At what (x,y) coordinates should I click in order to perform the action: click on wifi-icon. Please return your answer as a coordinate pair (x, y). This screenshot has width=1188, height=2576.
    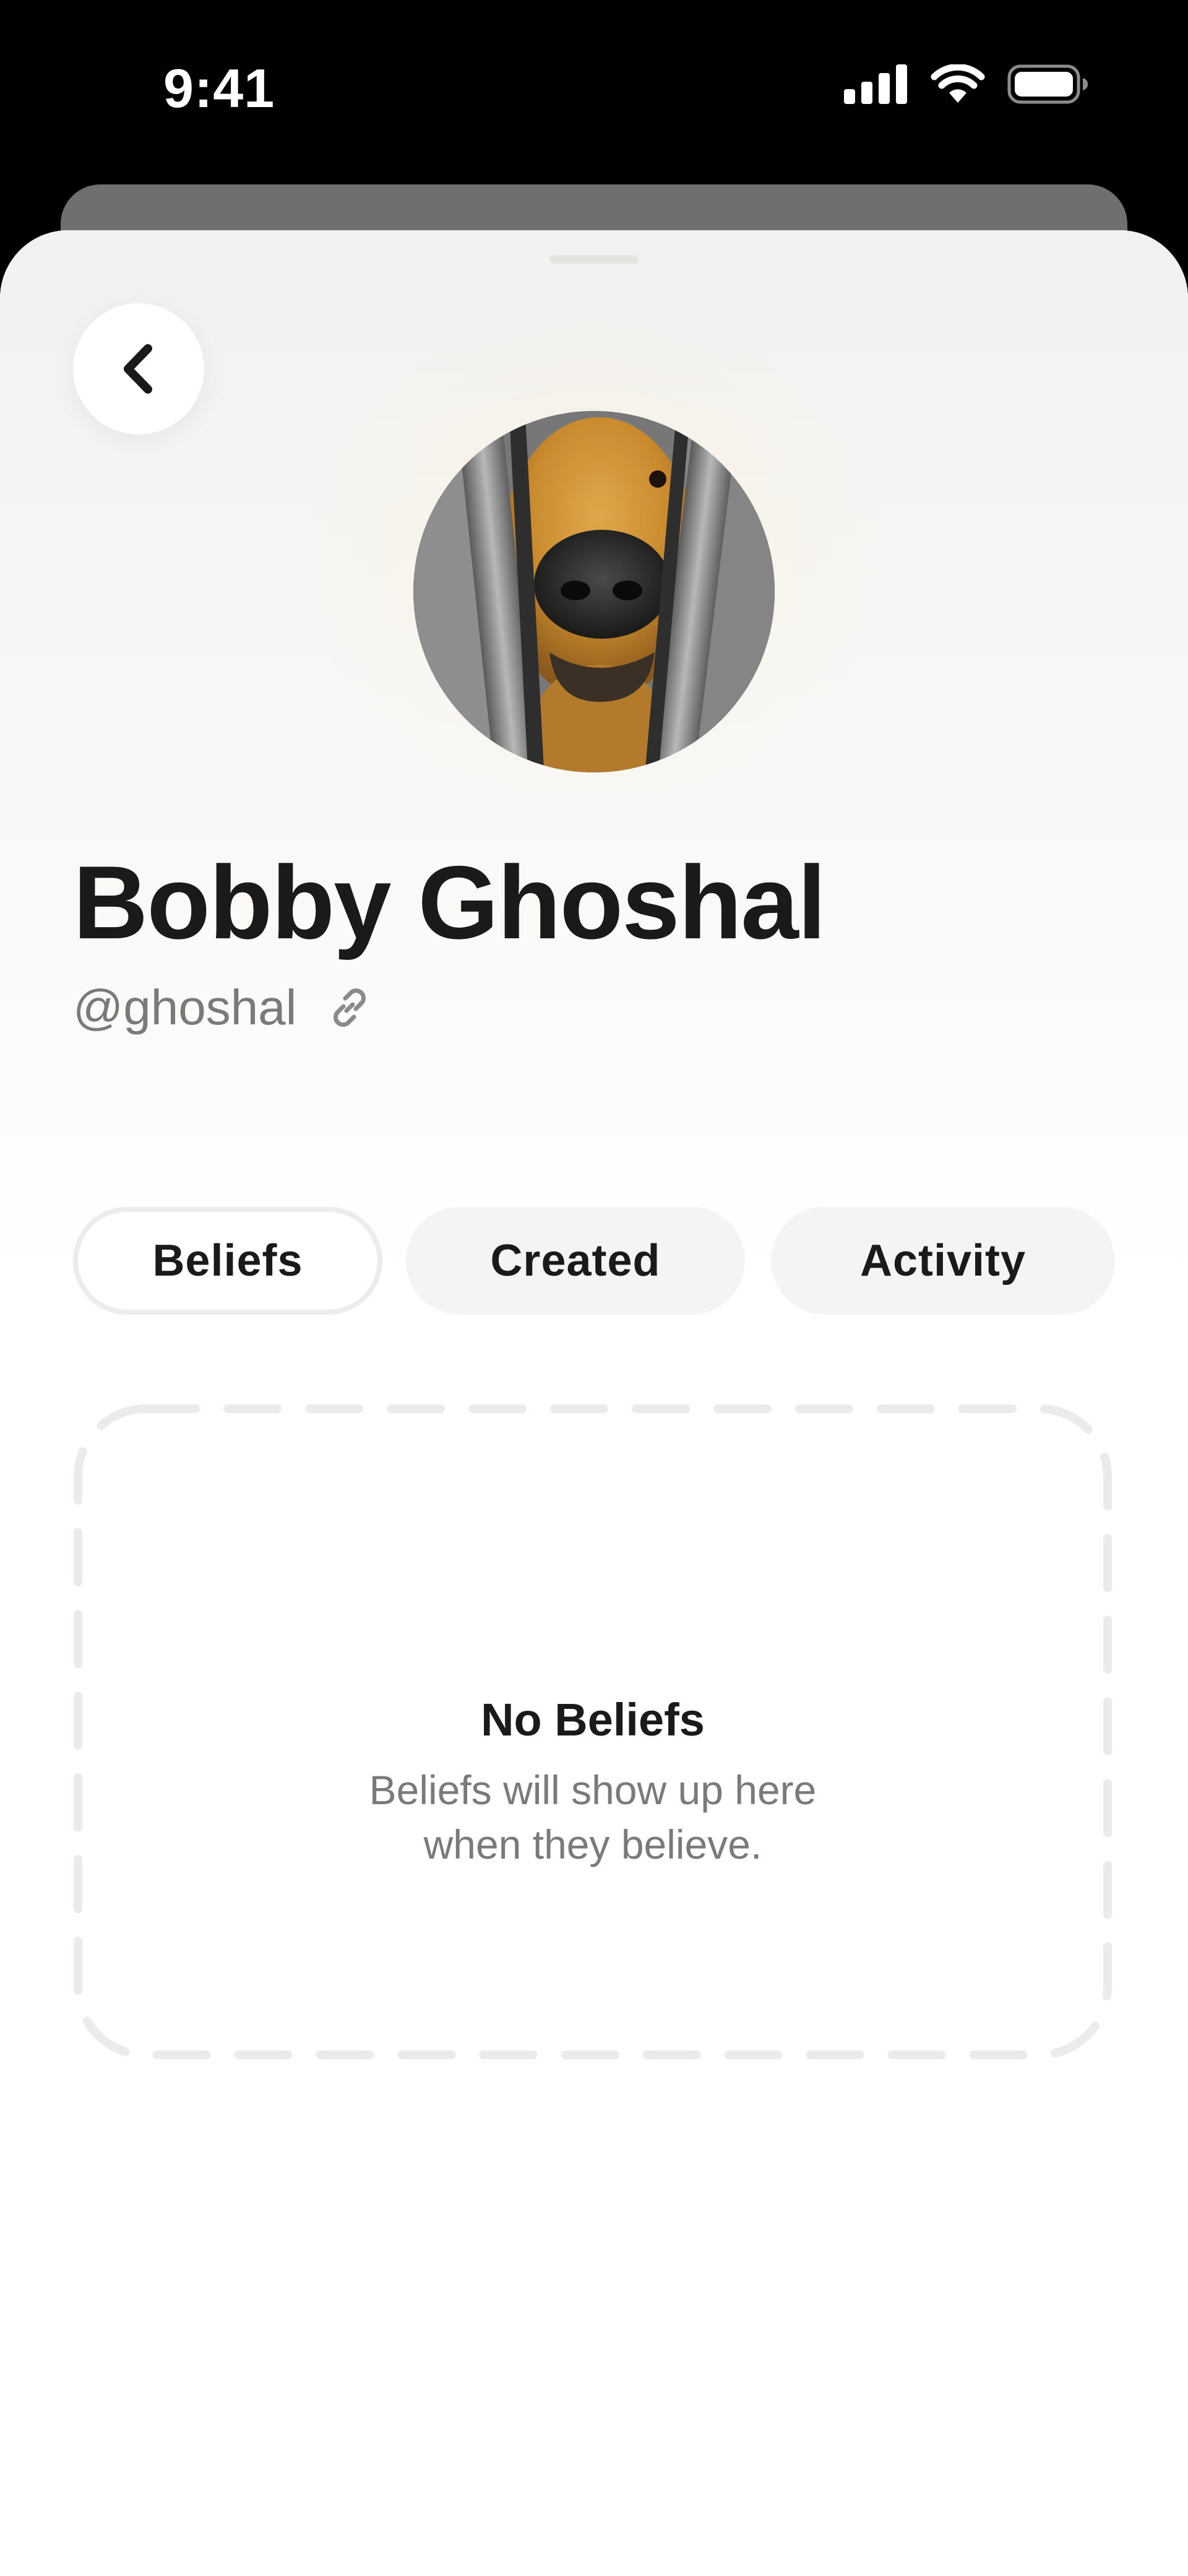
    Looking at the image, I should click on (958, 83).